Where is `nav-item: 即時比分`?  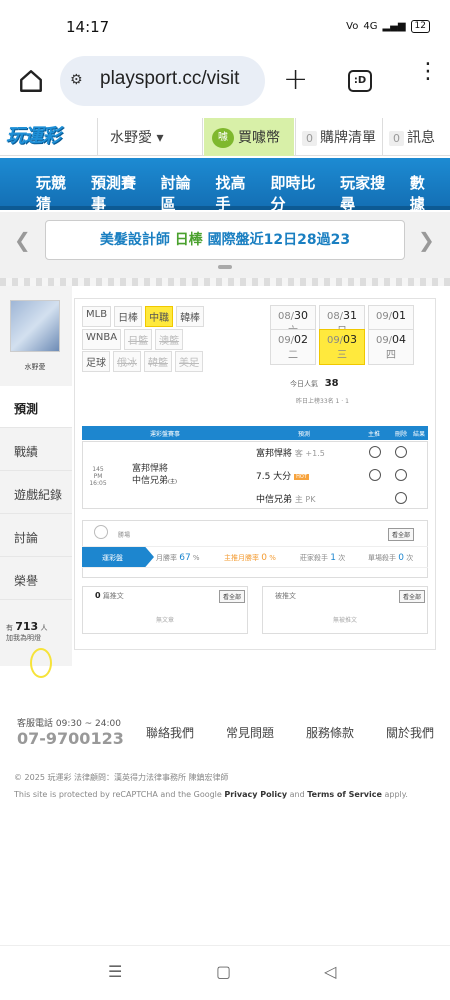 nav-item: 即時比分 is located at coordinates (299, 193).